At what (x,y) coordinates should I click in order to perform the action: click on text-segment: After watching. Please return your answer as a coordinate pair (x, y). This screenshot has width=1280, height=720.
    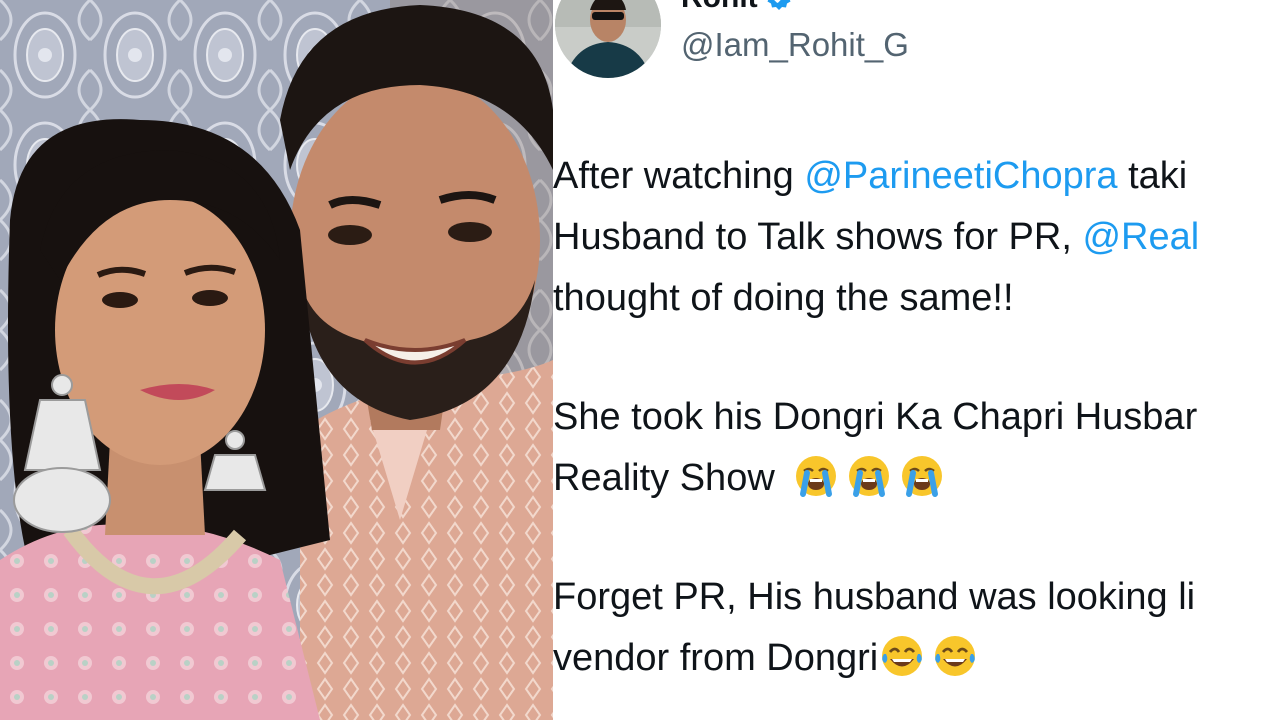
    Looking at the image, I should click on (679, 176).